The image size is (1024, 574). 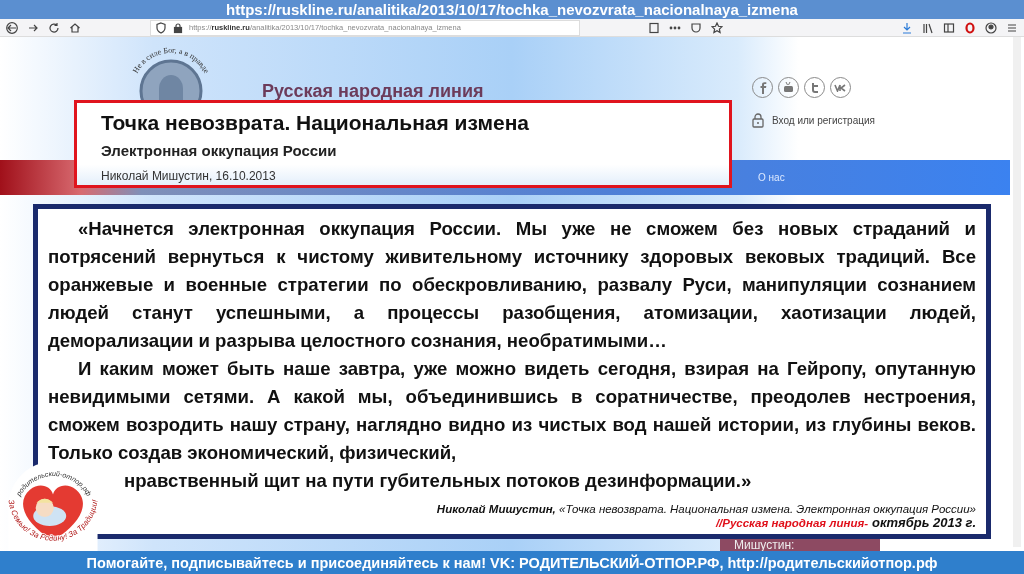 What do you see at coordinates (791, 523) in the screenshot?
I see `quote-source: //Русская народная линия-` at bounding box center [791, 523].